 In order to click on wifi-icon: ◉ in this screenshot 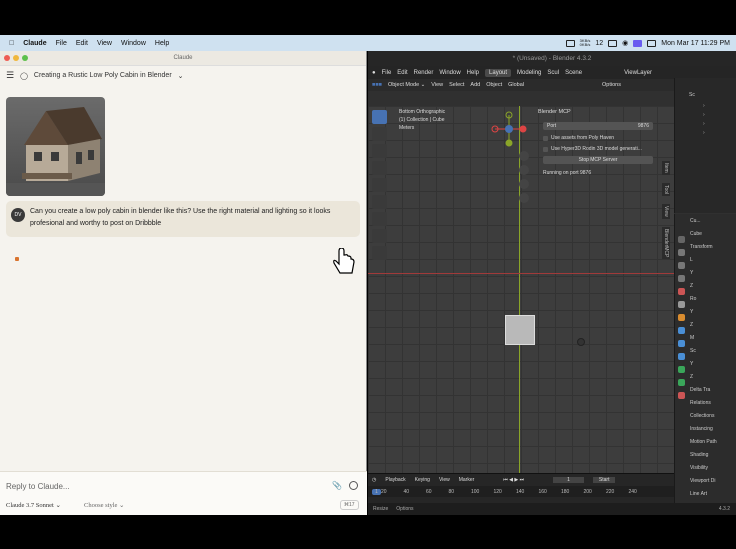, I will do `click(625, 43)`.